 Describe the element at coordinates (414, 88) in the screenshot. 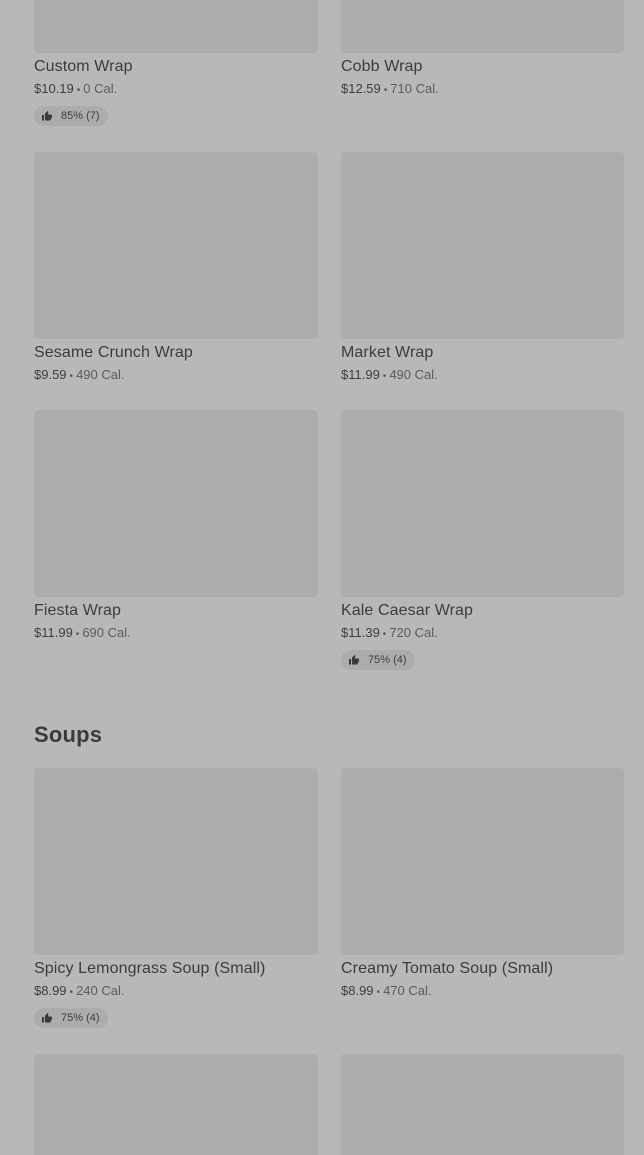

I see `item-calories: 710 Cal.` at that location.